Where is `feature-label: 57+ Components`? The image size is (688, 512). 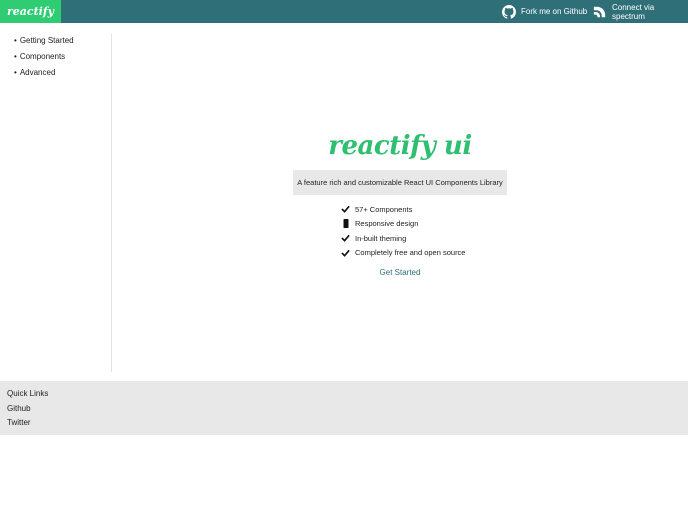
feature-label: 57+ Components is located at coordinates (384, 209).